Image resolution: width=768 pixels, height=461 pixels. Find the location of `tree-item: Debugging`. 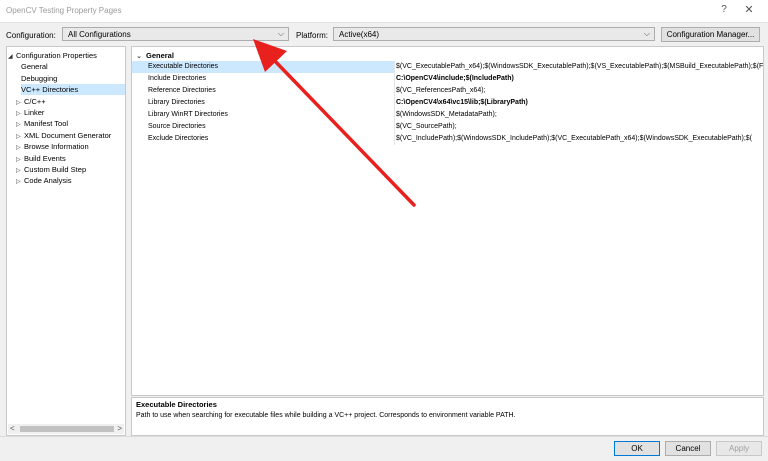

tree-item: Debugging is located at coordinates (73, 78).